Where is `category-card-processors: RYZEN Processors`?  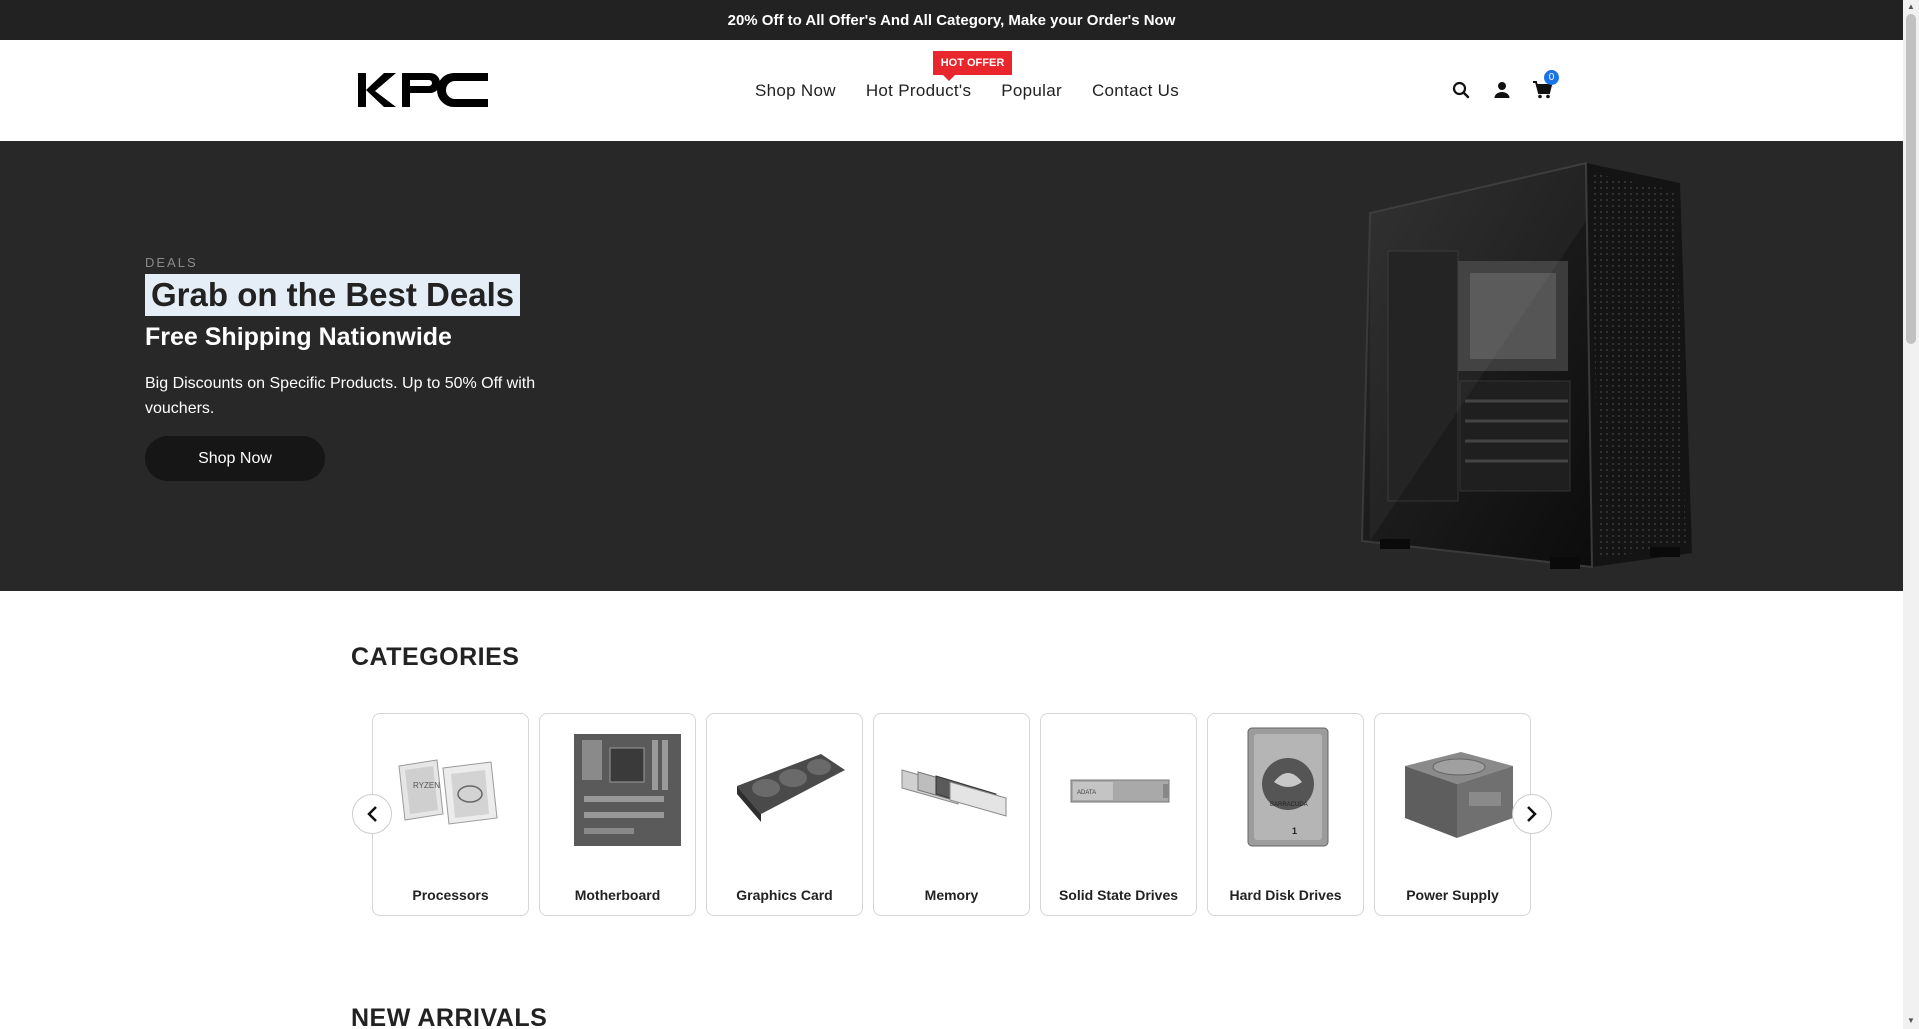 category-card-processors: RYZEN Processors is located at coordinates (450, 814).